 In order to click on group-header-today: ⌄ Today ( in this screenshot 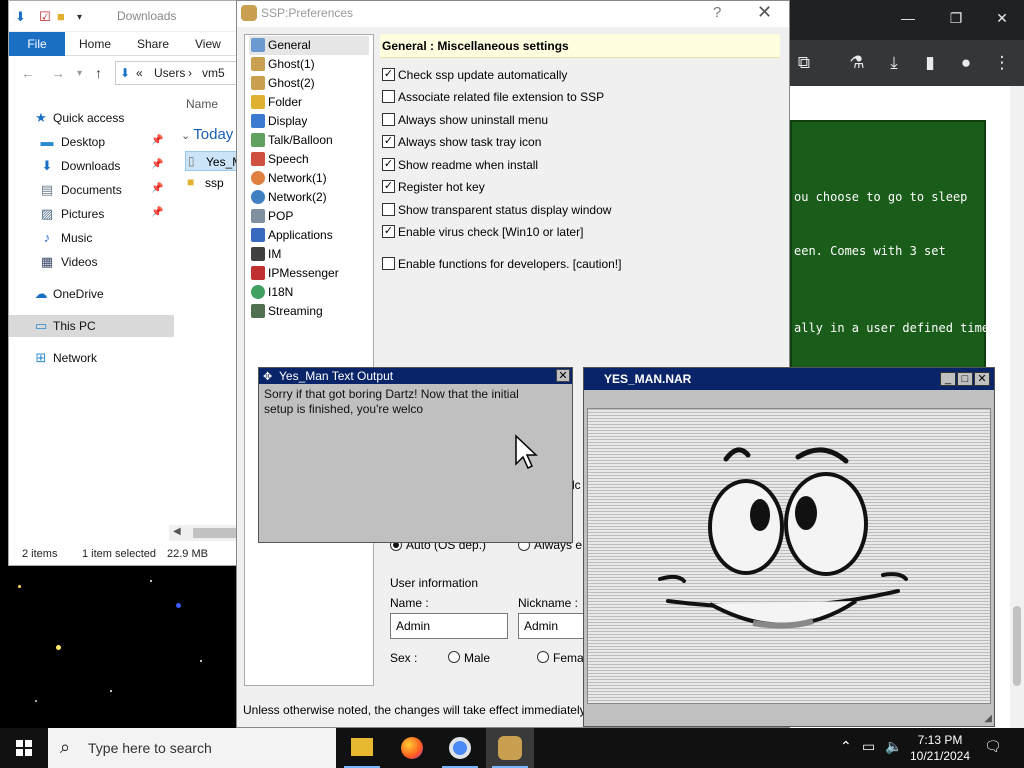, I will do `click(209, 134)`.